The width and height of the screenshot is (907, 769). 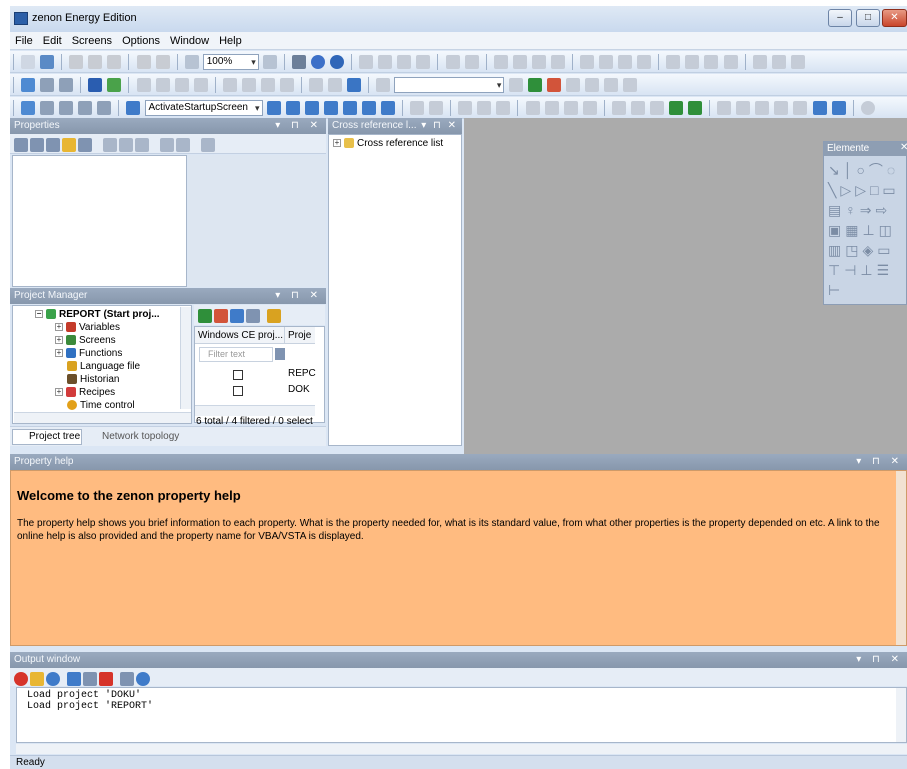 I want to click on startup-function-combo: ActivateStartupScreen, so click(x=203, y=108).